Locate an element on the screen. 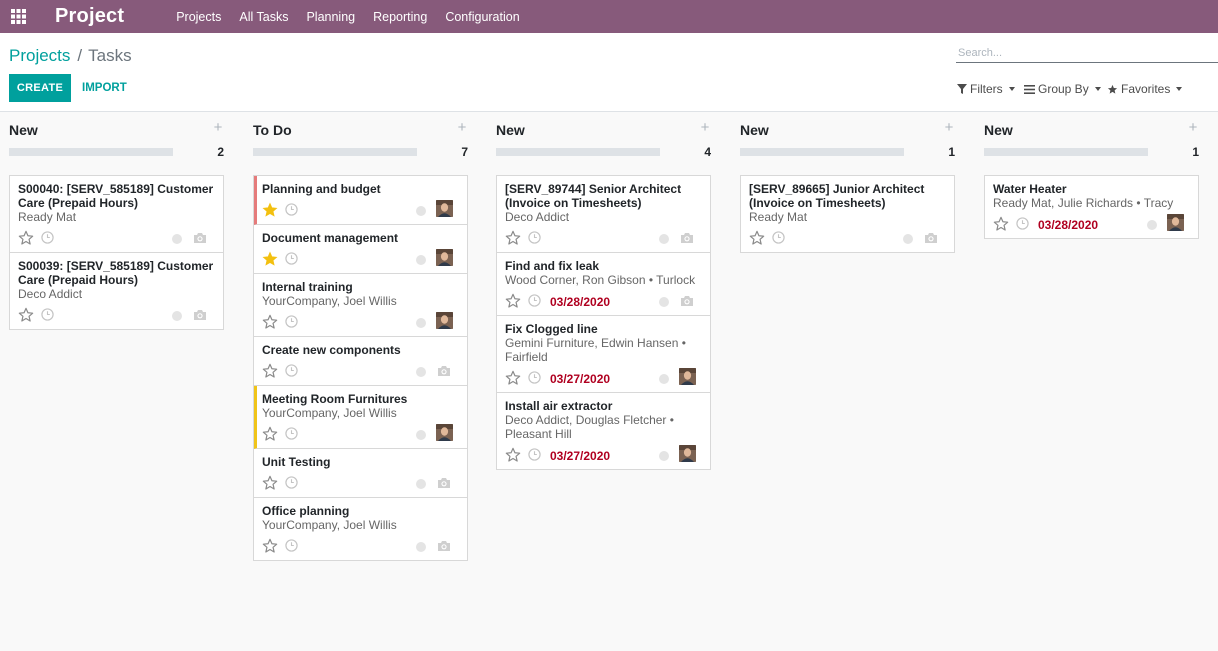  menu-all-tasks: All Tasks is located at coordinates (263, 17).